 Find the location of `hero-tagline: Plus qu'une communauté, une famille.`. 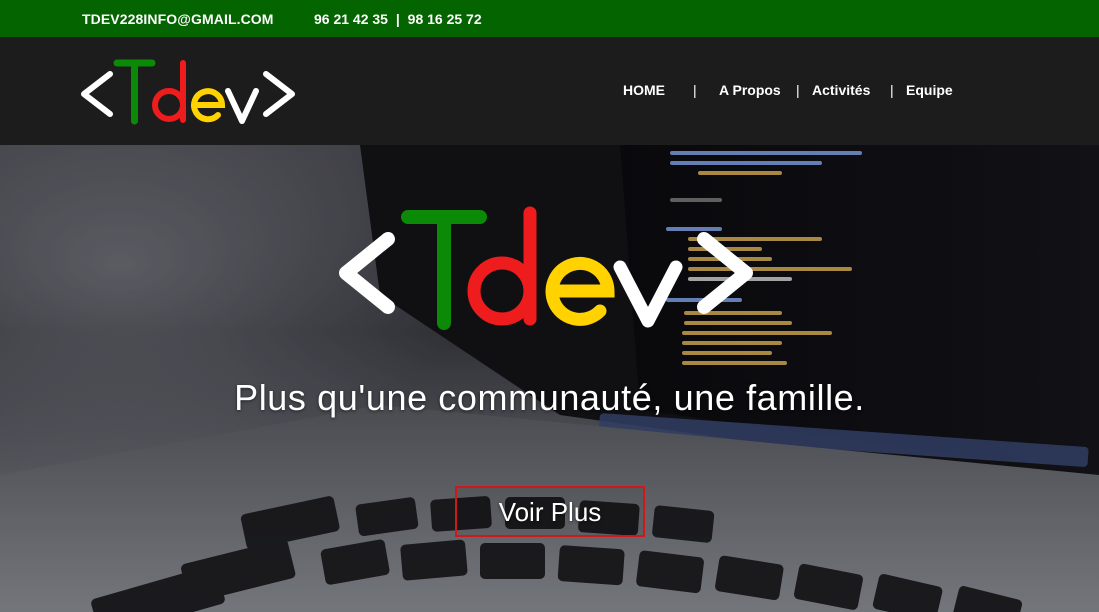

hero-tagline: Plus qu'une communauté, une famille. is located at coordinates (549, 397).